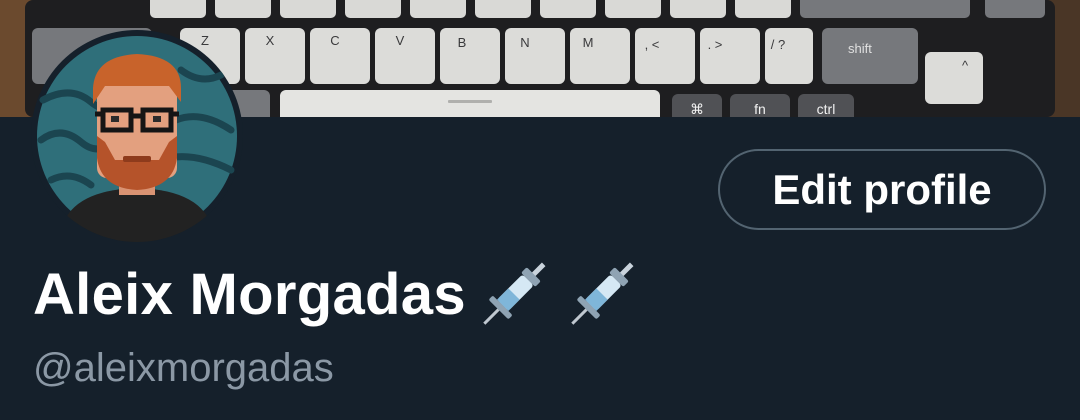 This screenshot has height=420, width=1080. I want to click on profile-avatar, so click(137, 136).